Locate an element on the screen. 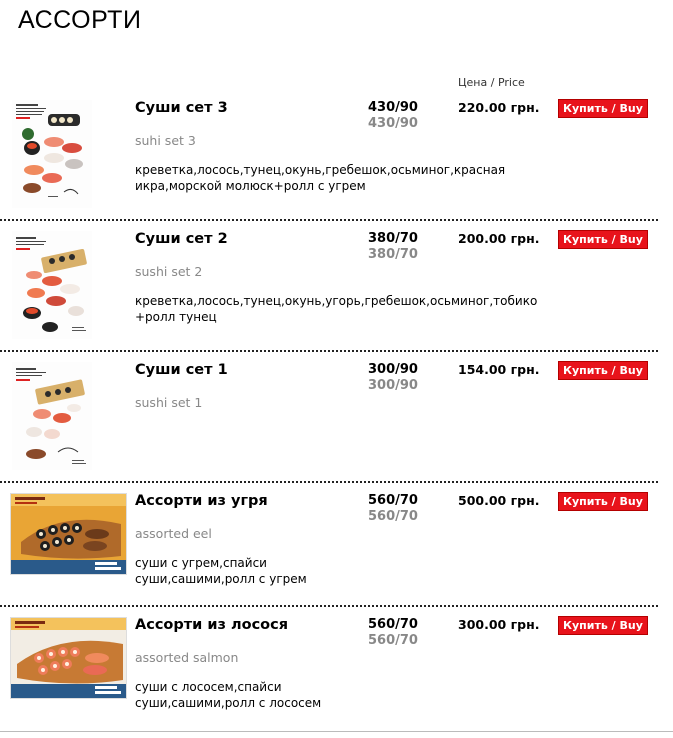 Image resolution: width=673 pixels, height=738 pixels. item-subtitle: sushi set 2 is located at coordinates (169, 271).